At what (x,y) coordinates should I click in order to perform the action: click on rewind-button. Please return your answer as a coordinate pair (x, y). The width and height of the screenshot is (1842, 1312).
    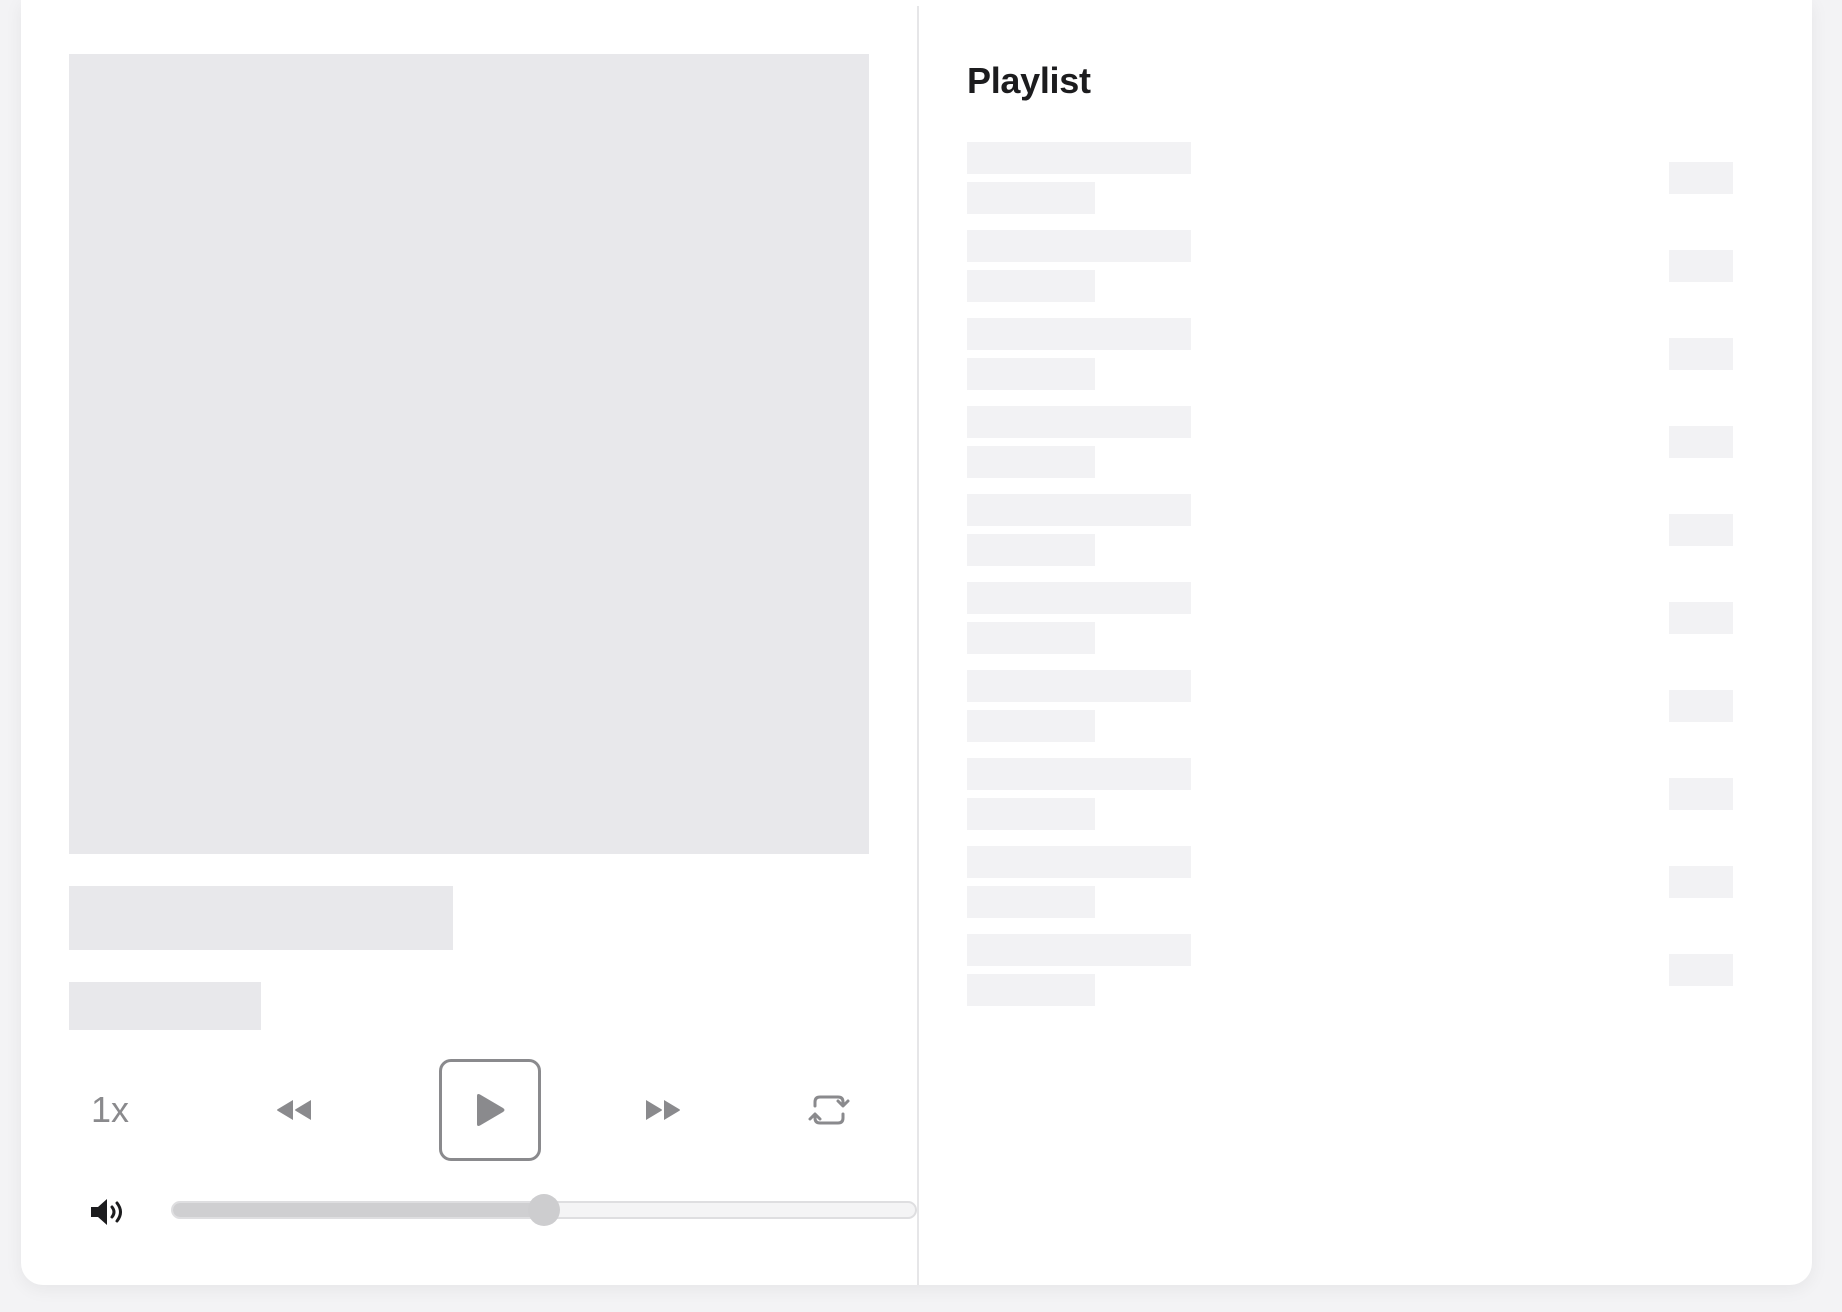
    Looking at the image, I should click on (294, 1110).